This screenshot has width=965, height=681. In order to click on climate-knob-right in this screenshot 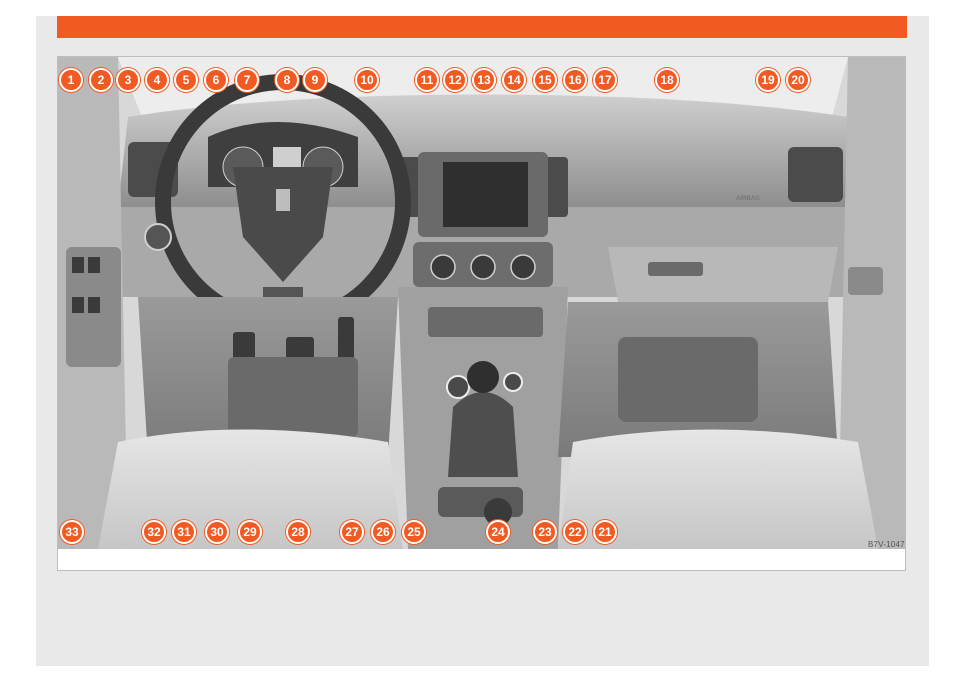, I will do `click(523, 267)`.